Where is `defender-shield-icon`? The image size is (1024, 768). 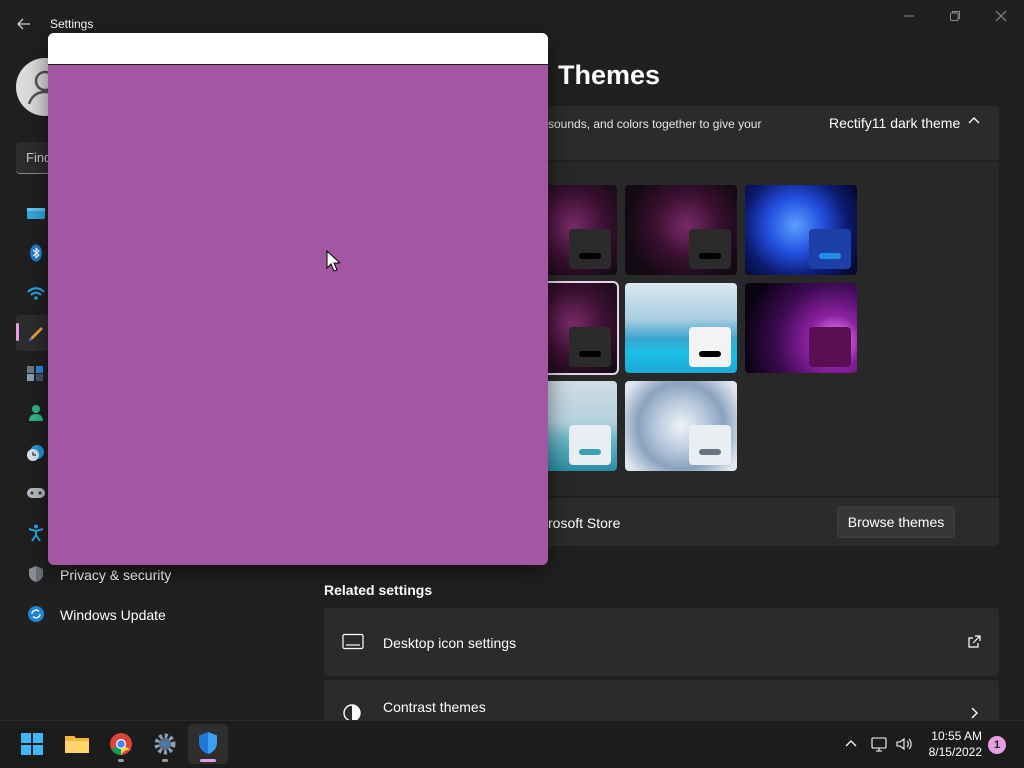
defender-shield-icon is located at coordinates (208, 743).